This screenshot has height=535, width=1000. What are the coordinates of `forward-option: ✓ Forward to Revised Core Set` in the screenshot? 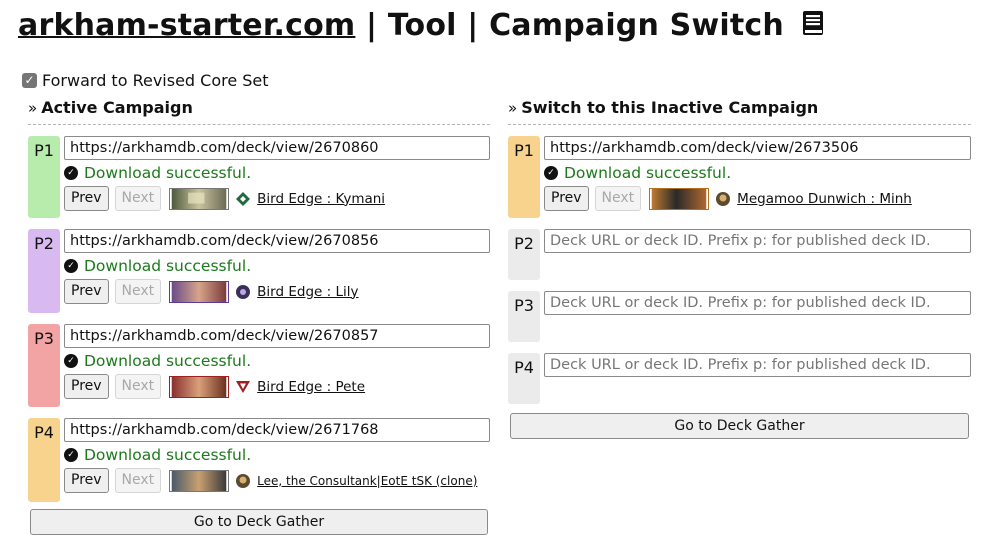 It's located at (145, 80).